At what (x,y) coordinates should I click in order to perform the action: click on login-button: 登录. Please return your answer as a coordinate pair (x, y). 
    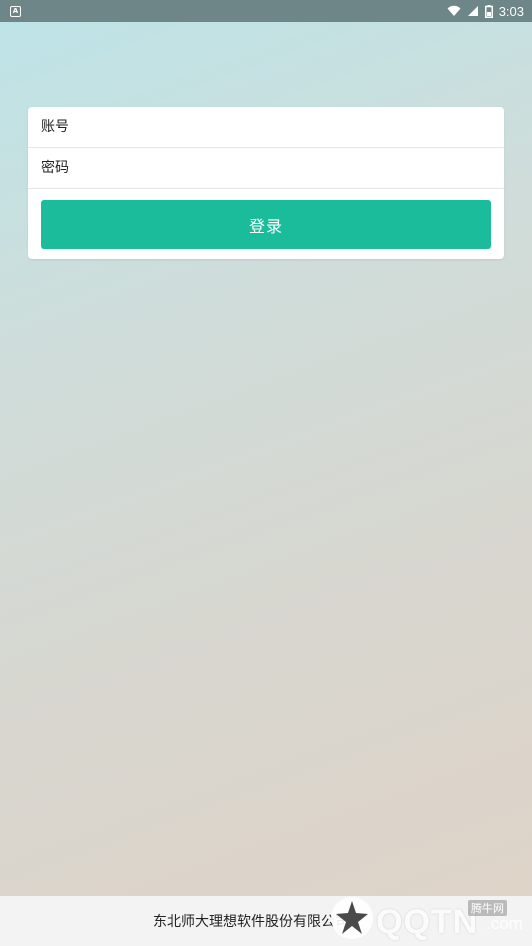
    Looking at the image, I should click on (266, 224).